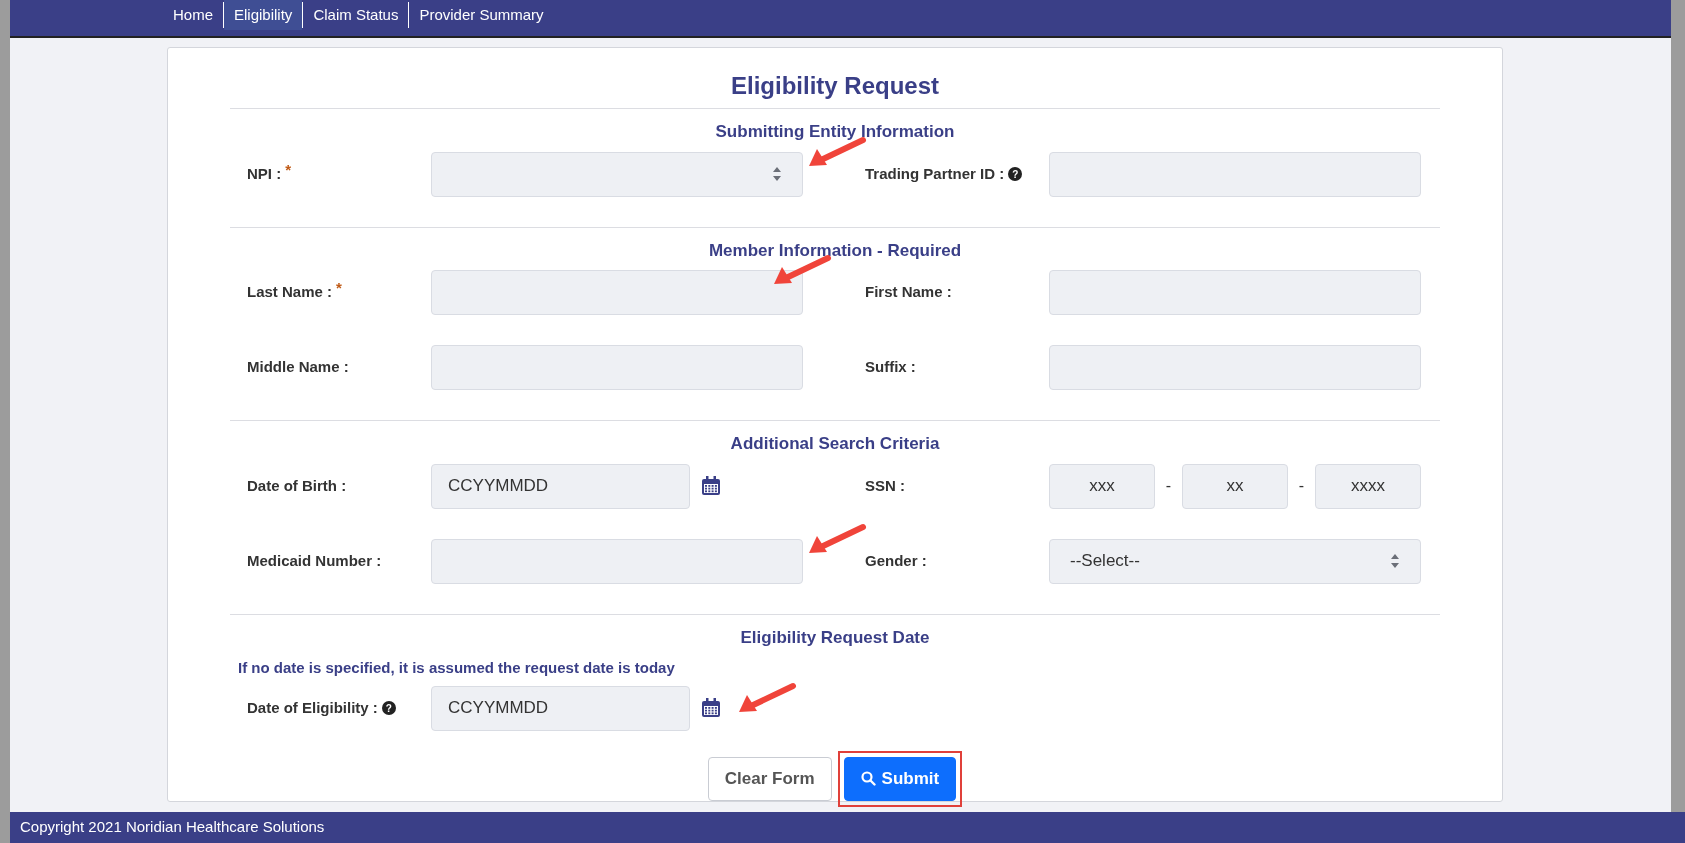  Describe the element at coordinates (290, 292) in the screenshot. I see `field-label: Last Name :` at that location.